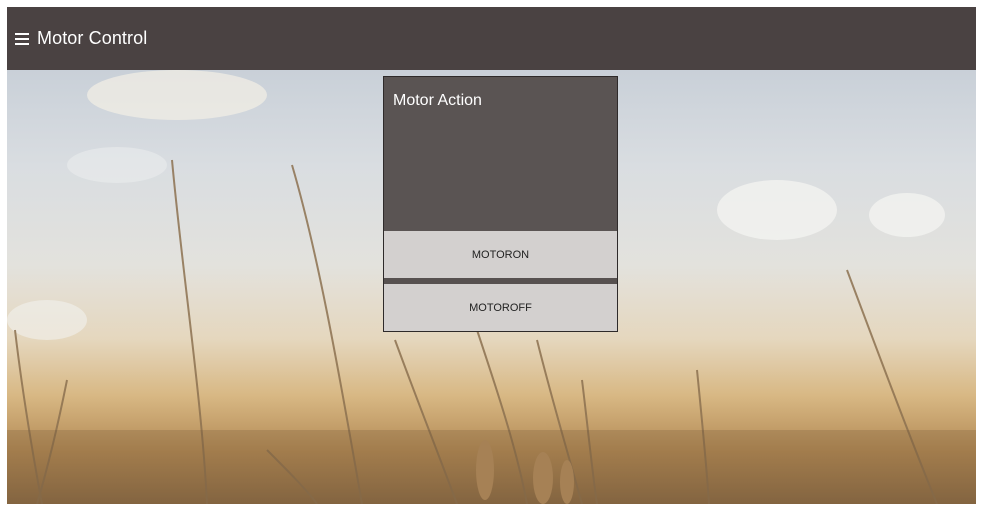  What do you see at coordinates (500, 154) in the screenshot?
I see `card-title: Motor Action` at bounding box center [500, 154].